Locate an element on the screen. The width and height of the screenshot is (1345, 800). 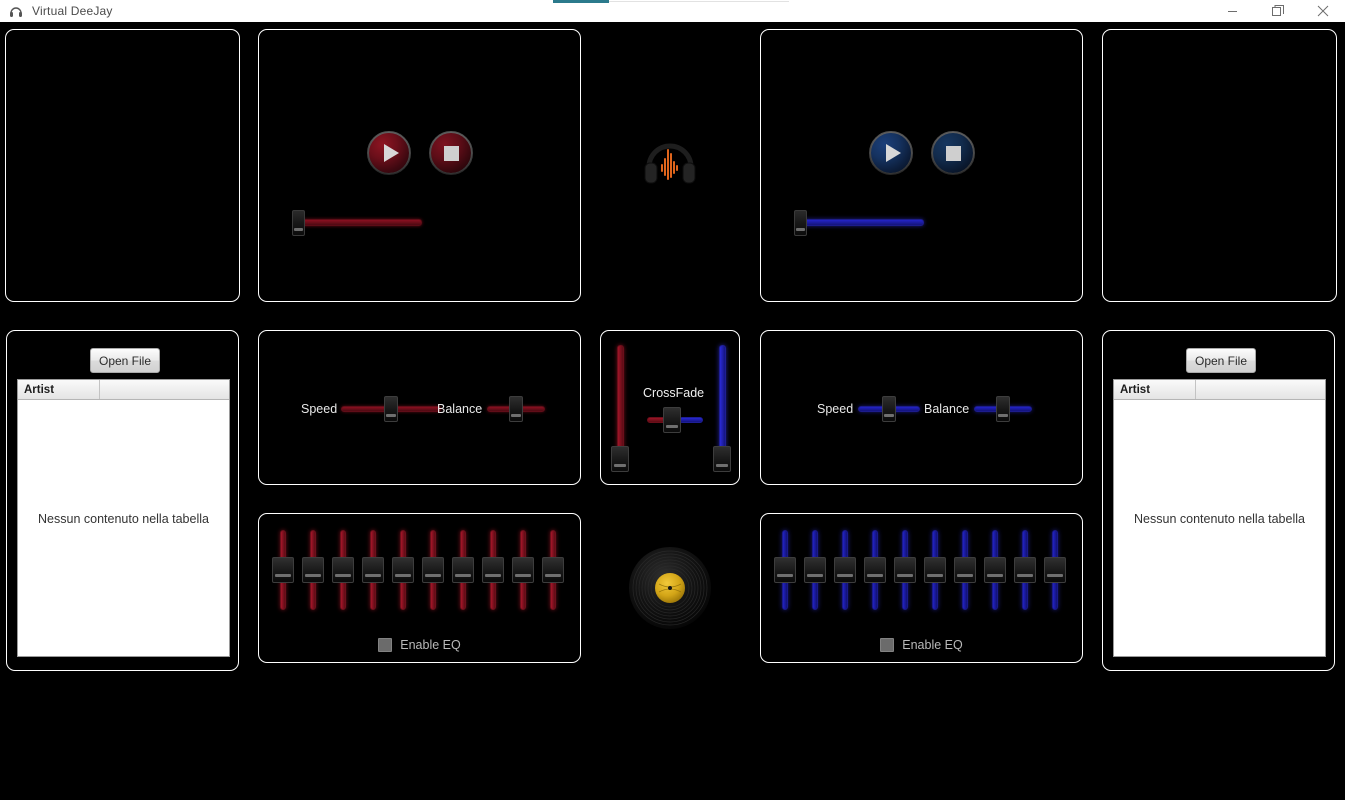
tab-strip-divider is located at coordinates (699, 1).